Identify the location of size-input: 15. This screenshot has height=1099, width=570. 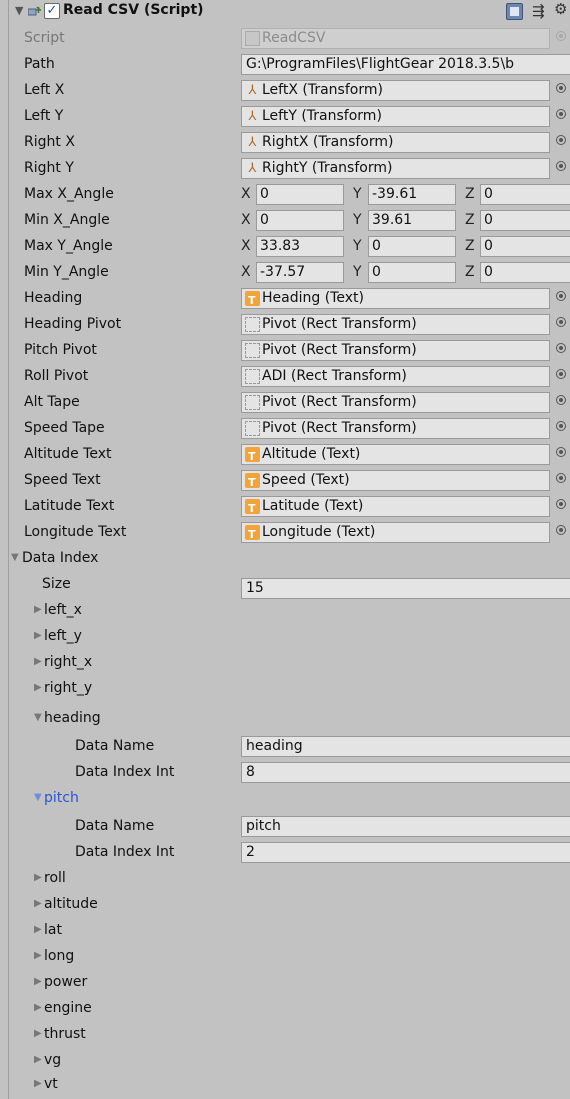
(405, 588).